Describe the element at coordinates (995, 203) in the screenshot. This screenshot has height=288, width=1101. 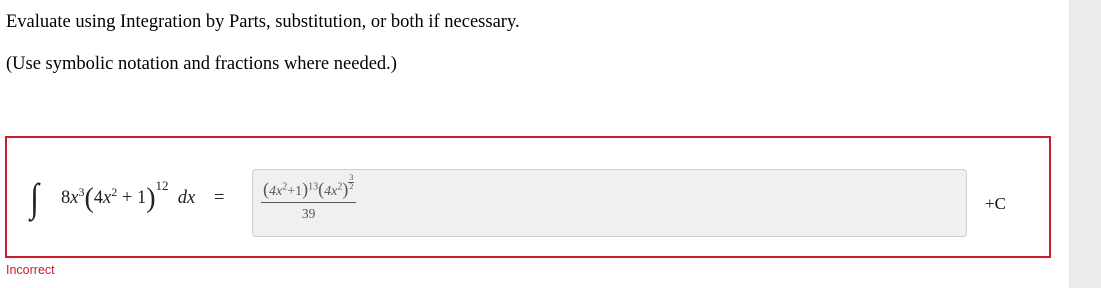
I see `constant-of-integration: +C` at that location.